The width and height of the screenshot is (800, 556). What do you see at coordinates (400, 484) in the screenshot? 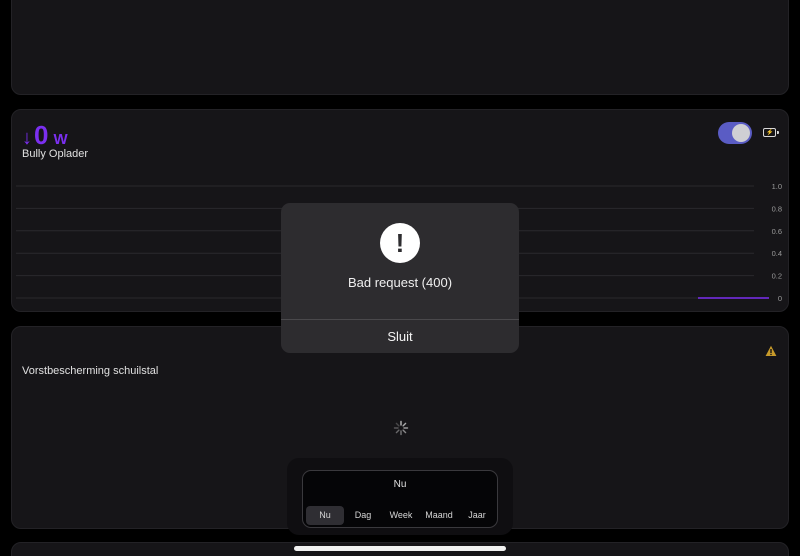
I see `selected-period: Nu` at bounding box center [400, 484].